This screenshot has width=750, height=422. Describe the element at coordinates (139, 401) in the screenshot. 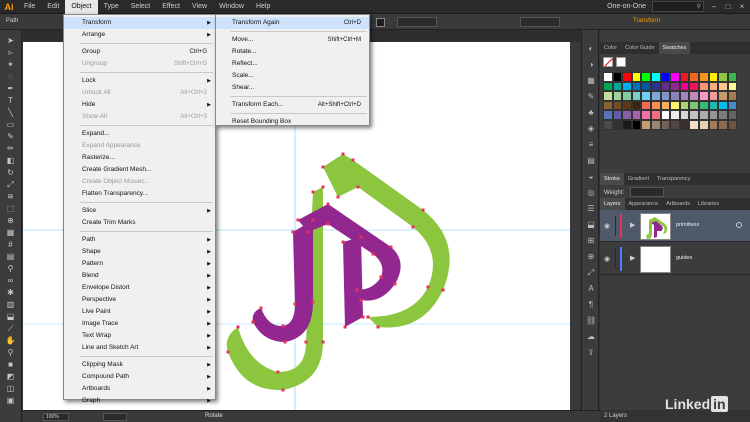

I see `menu-item-graph: Graph ▶` at that location.